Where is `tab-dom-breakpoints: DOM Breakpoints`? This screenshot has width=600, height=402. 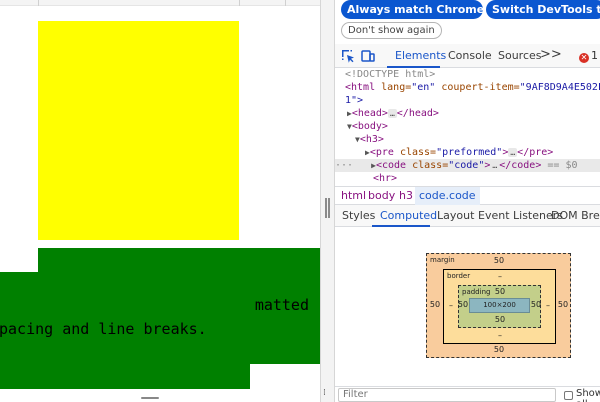 tab-dom-breakpoints: DOM Breakpoints is located at coordinates (575, 216).